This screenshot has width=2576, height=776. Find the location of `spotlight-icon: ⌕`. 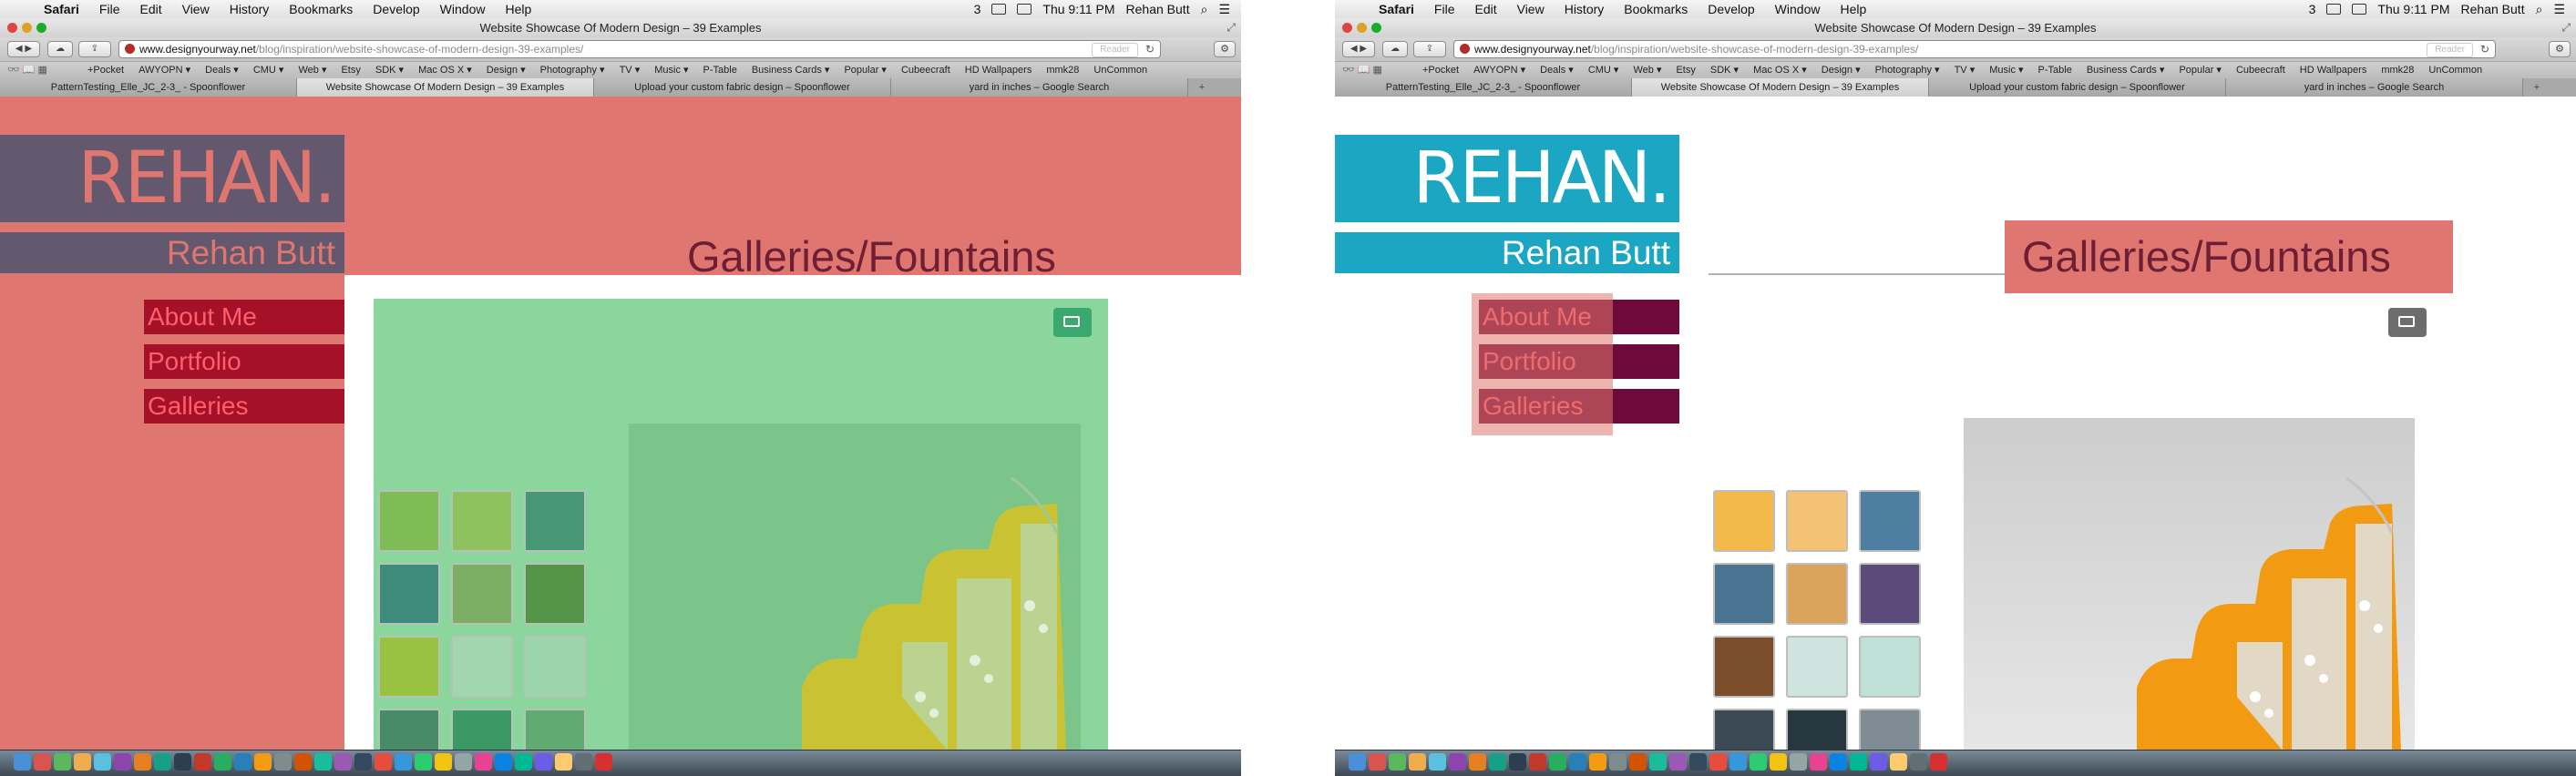

spotlight-icon: ⌕ is located at coordinates (1205, 10).